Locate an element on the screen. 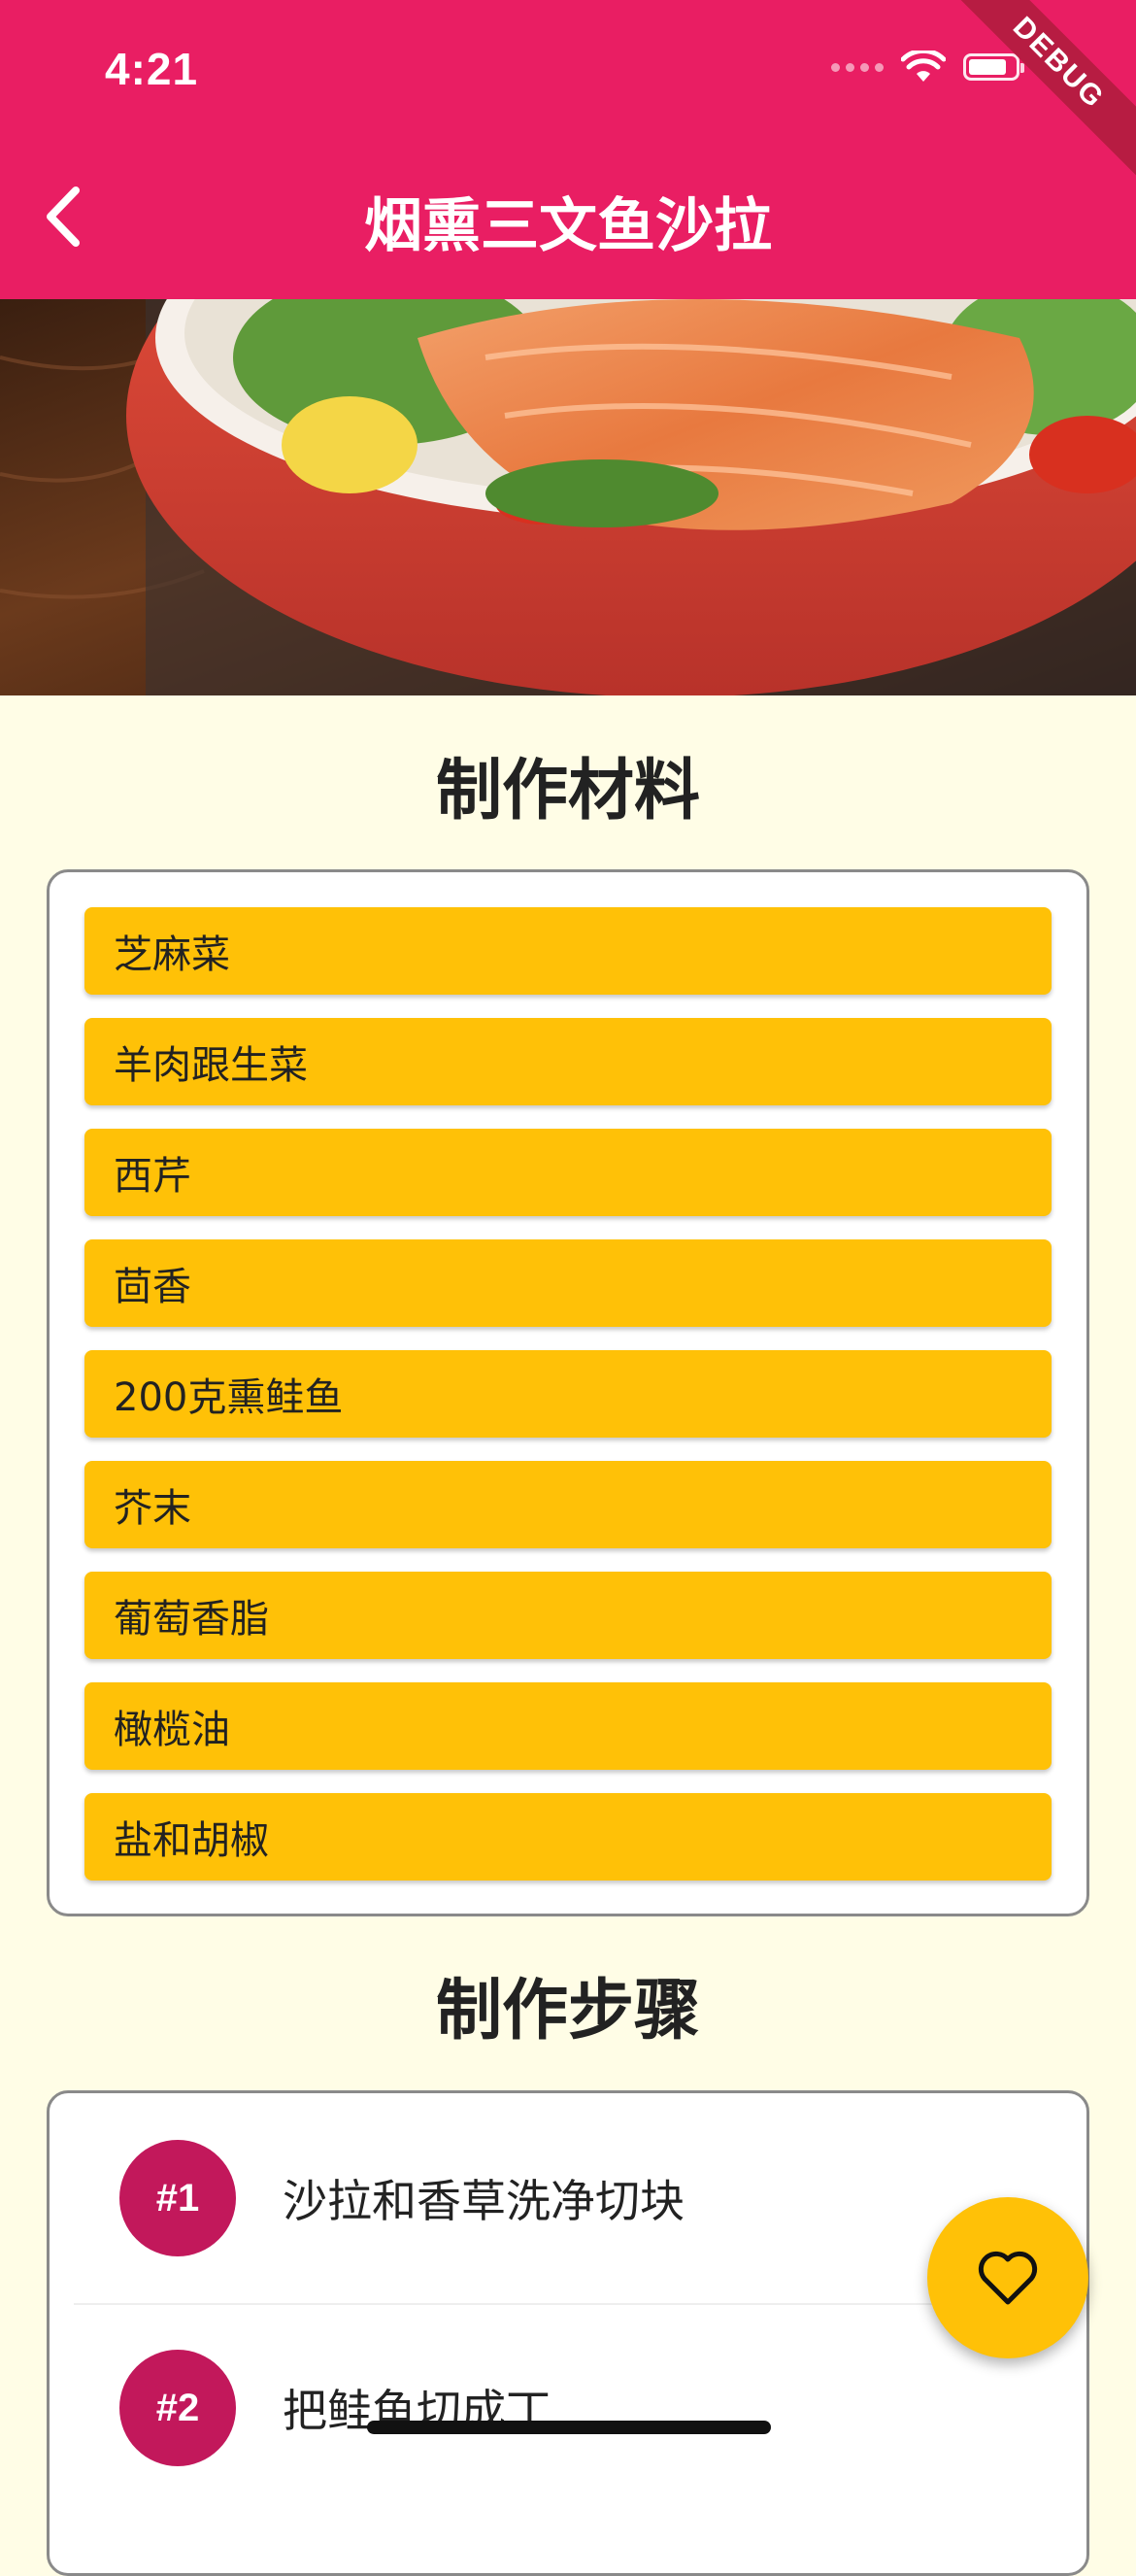 This screenshot has height=2576, width=1136. ingredients-heading: 制作材料 is located at coordinates (567, 791).